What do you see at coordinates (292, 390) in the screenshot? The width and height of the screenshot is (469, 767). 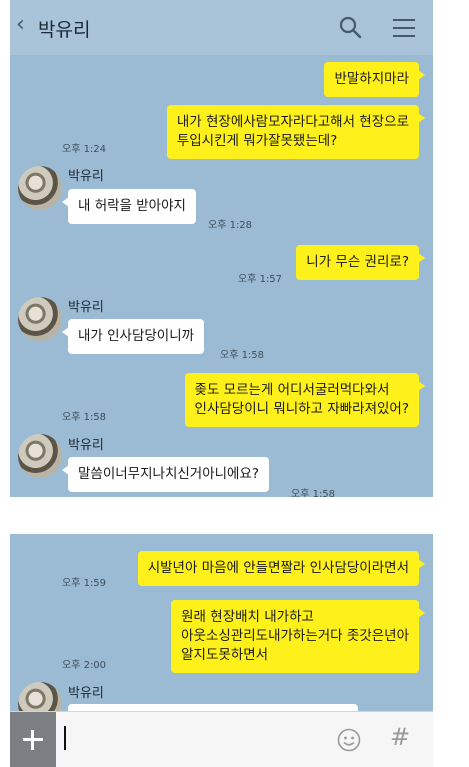 I see `message-line: 좆도 모르는게 어디서굴러먹다와서` at bounding box center [292, 390].